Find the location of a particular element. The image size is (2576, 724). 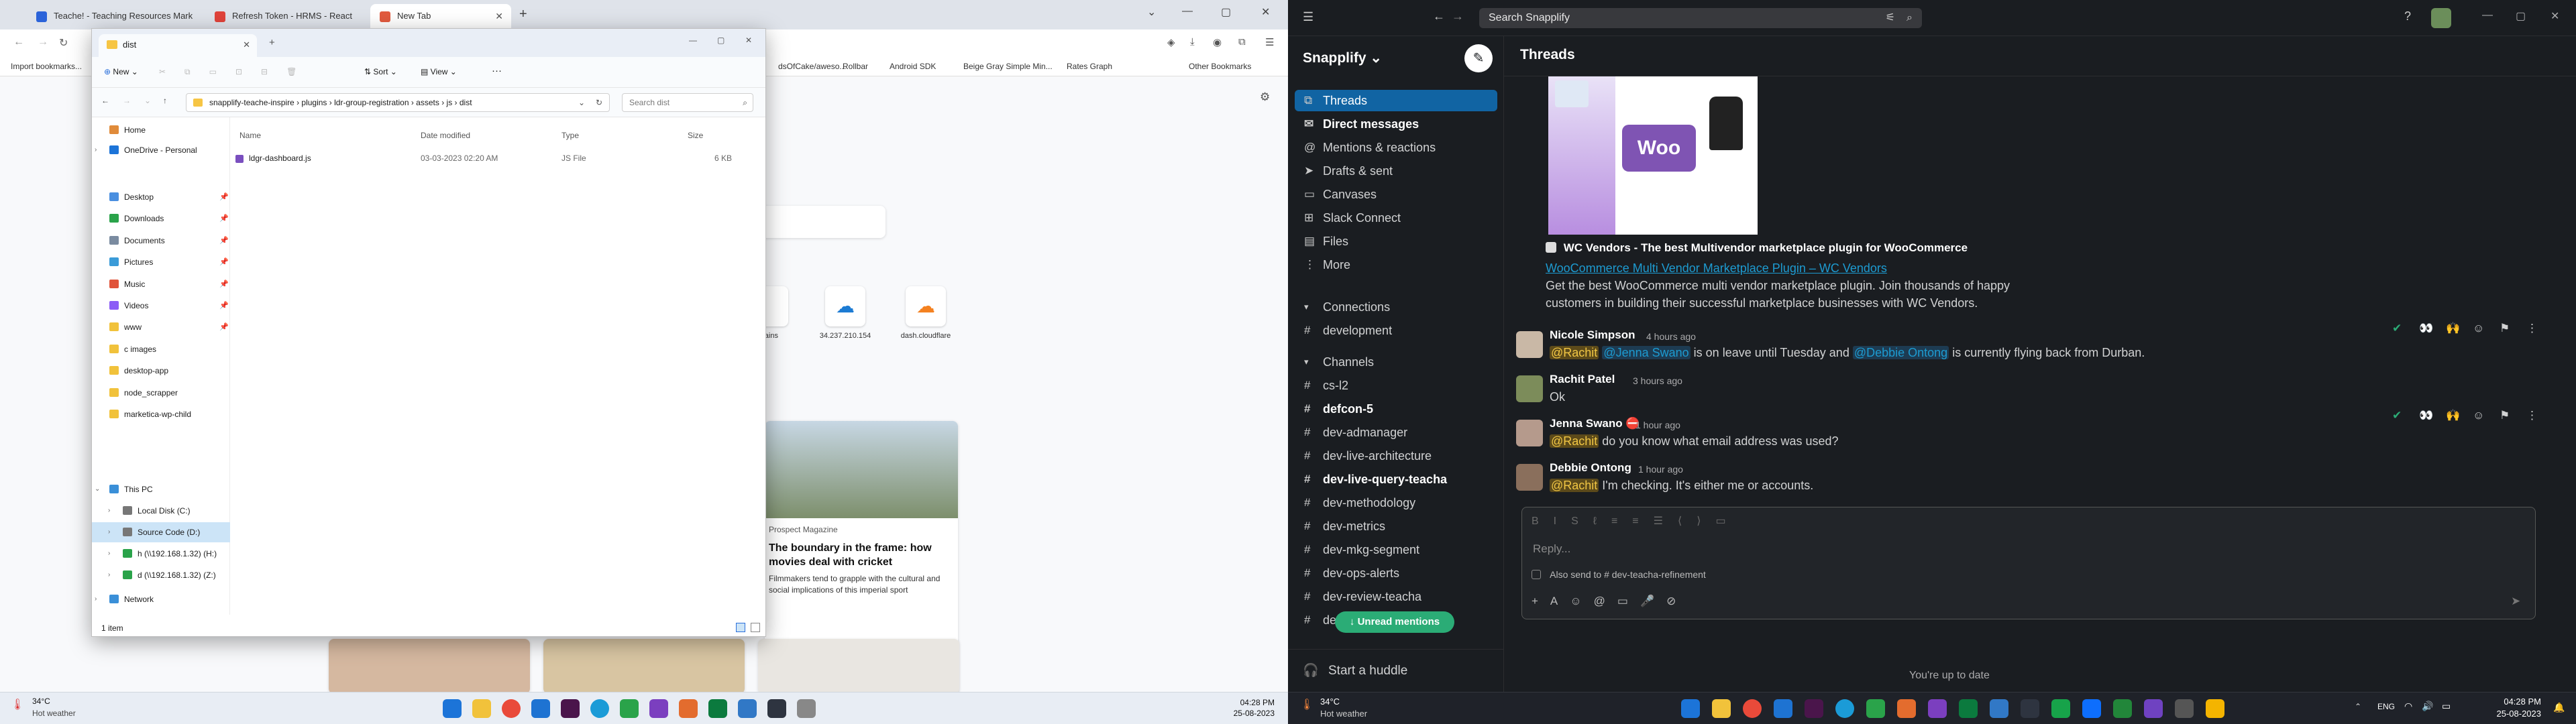

message-author: Jenna Swano ⛔ is located at coordinates (1595, 423).